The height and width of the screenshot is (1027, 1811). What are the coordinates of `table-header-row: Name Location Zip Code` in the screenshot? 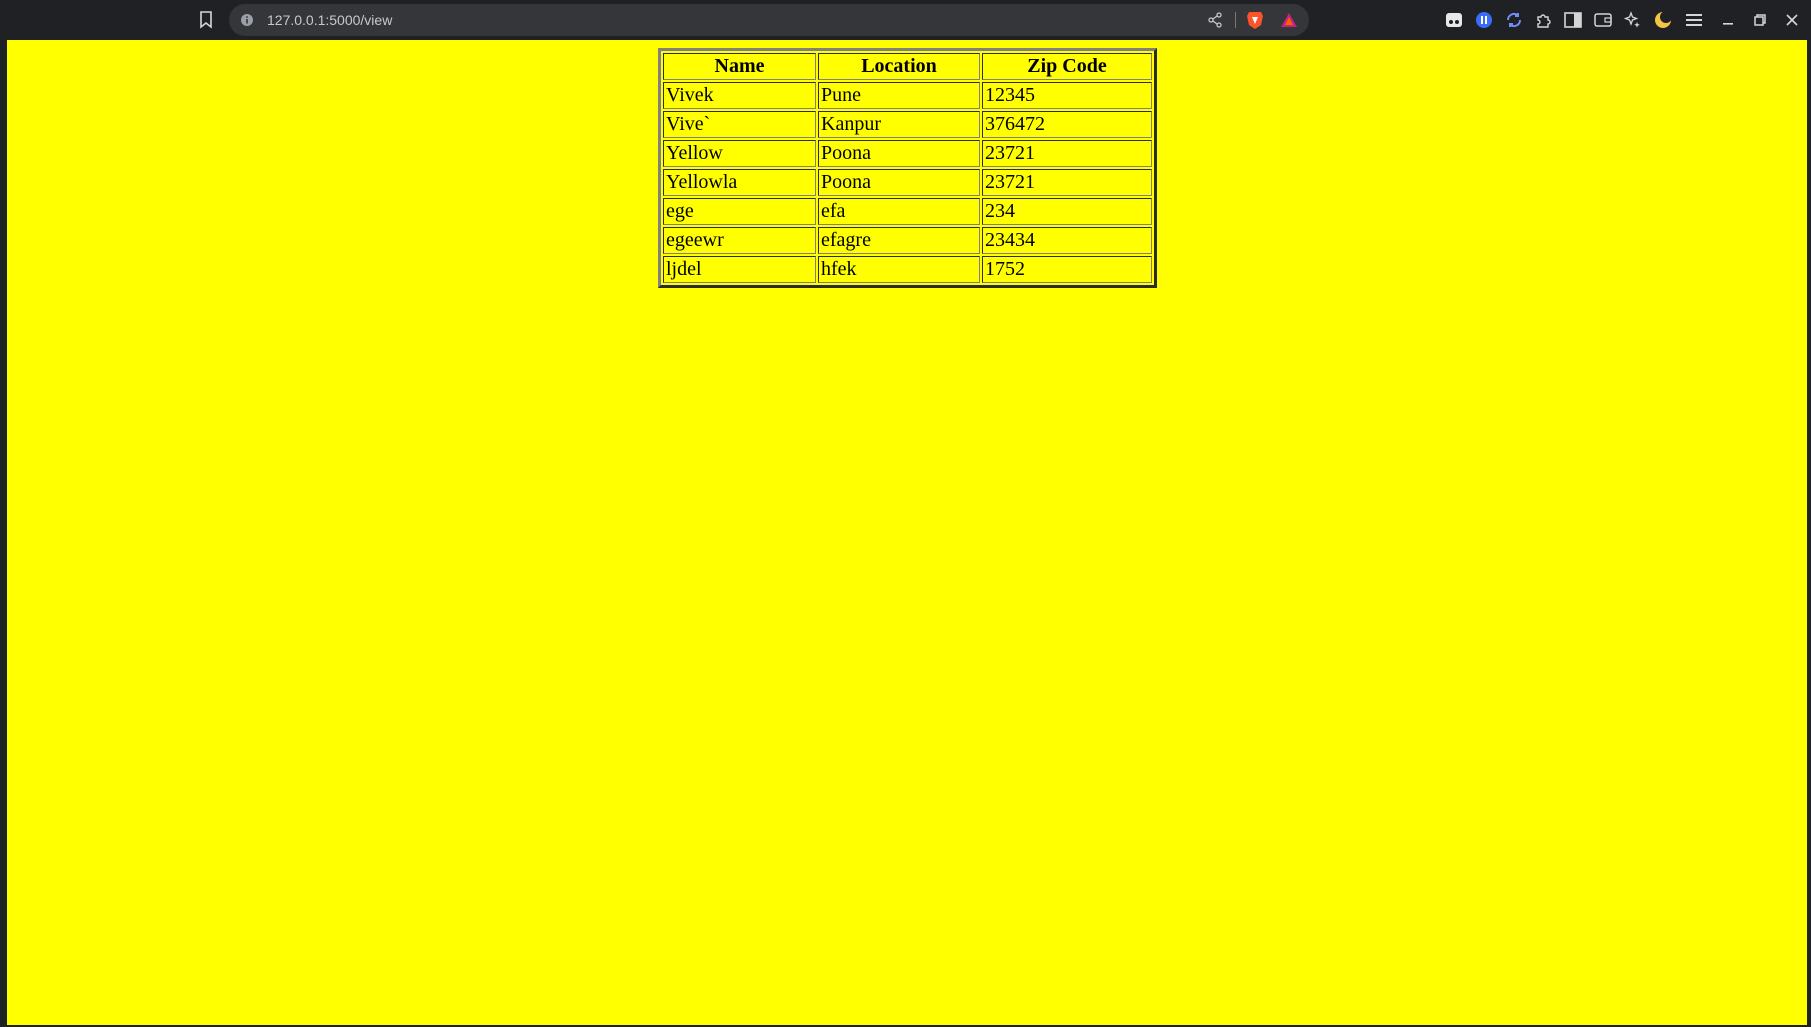 It's located at (907, 66).